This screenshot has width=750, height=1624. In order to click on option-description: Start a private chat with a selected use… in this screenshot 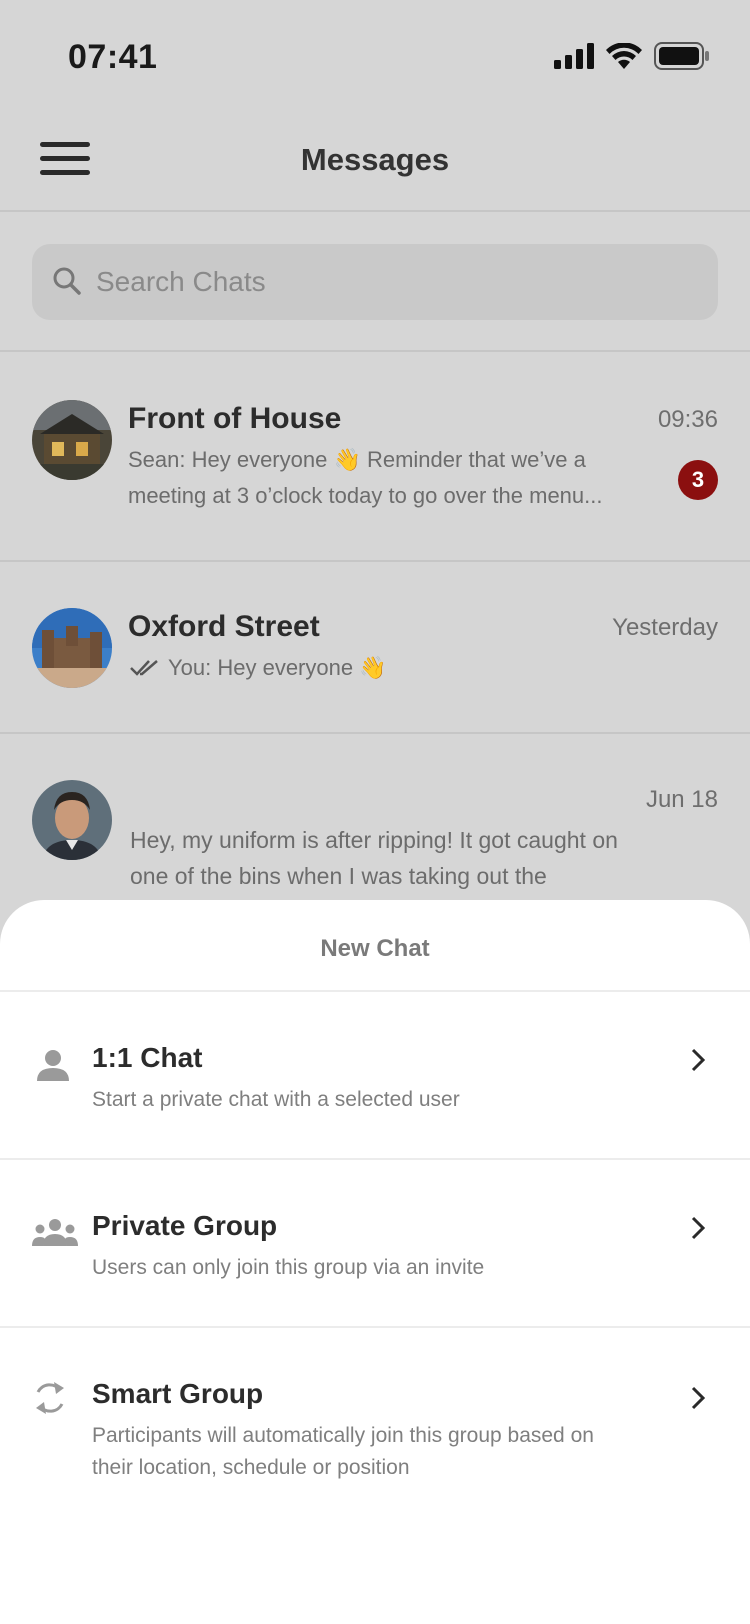, I will do `click(276, 1099)`.